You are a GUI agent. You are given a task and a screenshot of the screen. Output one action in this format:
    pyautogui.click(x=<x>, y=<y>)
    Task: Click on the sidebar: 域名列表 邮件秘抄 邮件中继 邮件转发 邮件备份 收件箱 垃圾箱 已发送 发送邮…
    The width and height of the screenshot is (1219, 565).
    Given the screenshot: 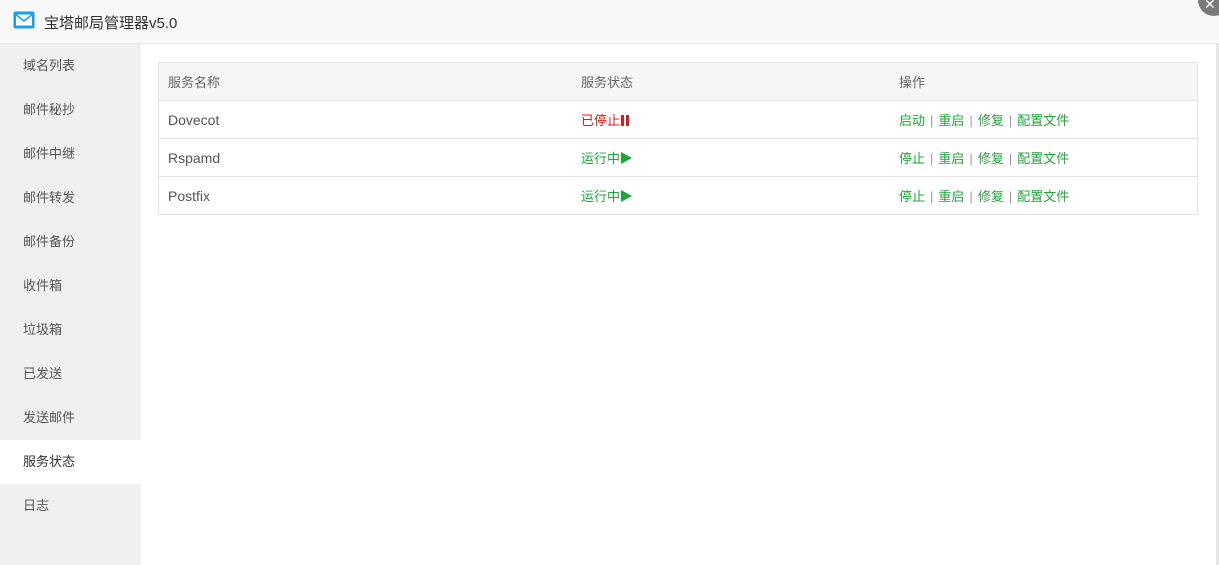 What is the action you would take?
    pyautogui.click(x=70, y=304)
    